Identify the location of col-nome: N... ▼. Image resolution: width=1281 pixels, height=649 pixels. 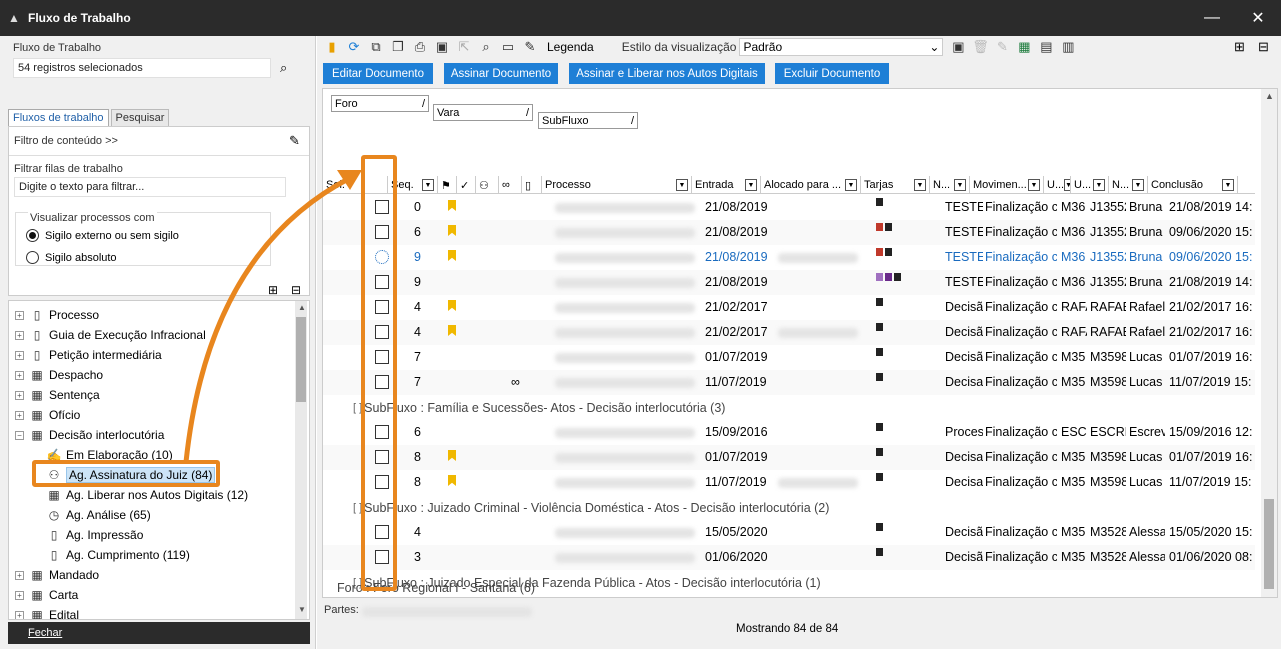
(1128, 185).